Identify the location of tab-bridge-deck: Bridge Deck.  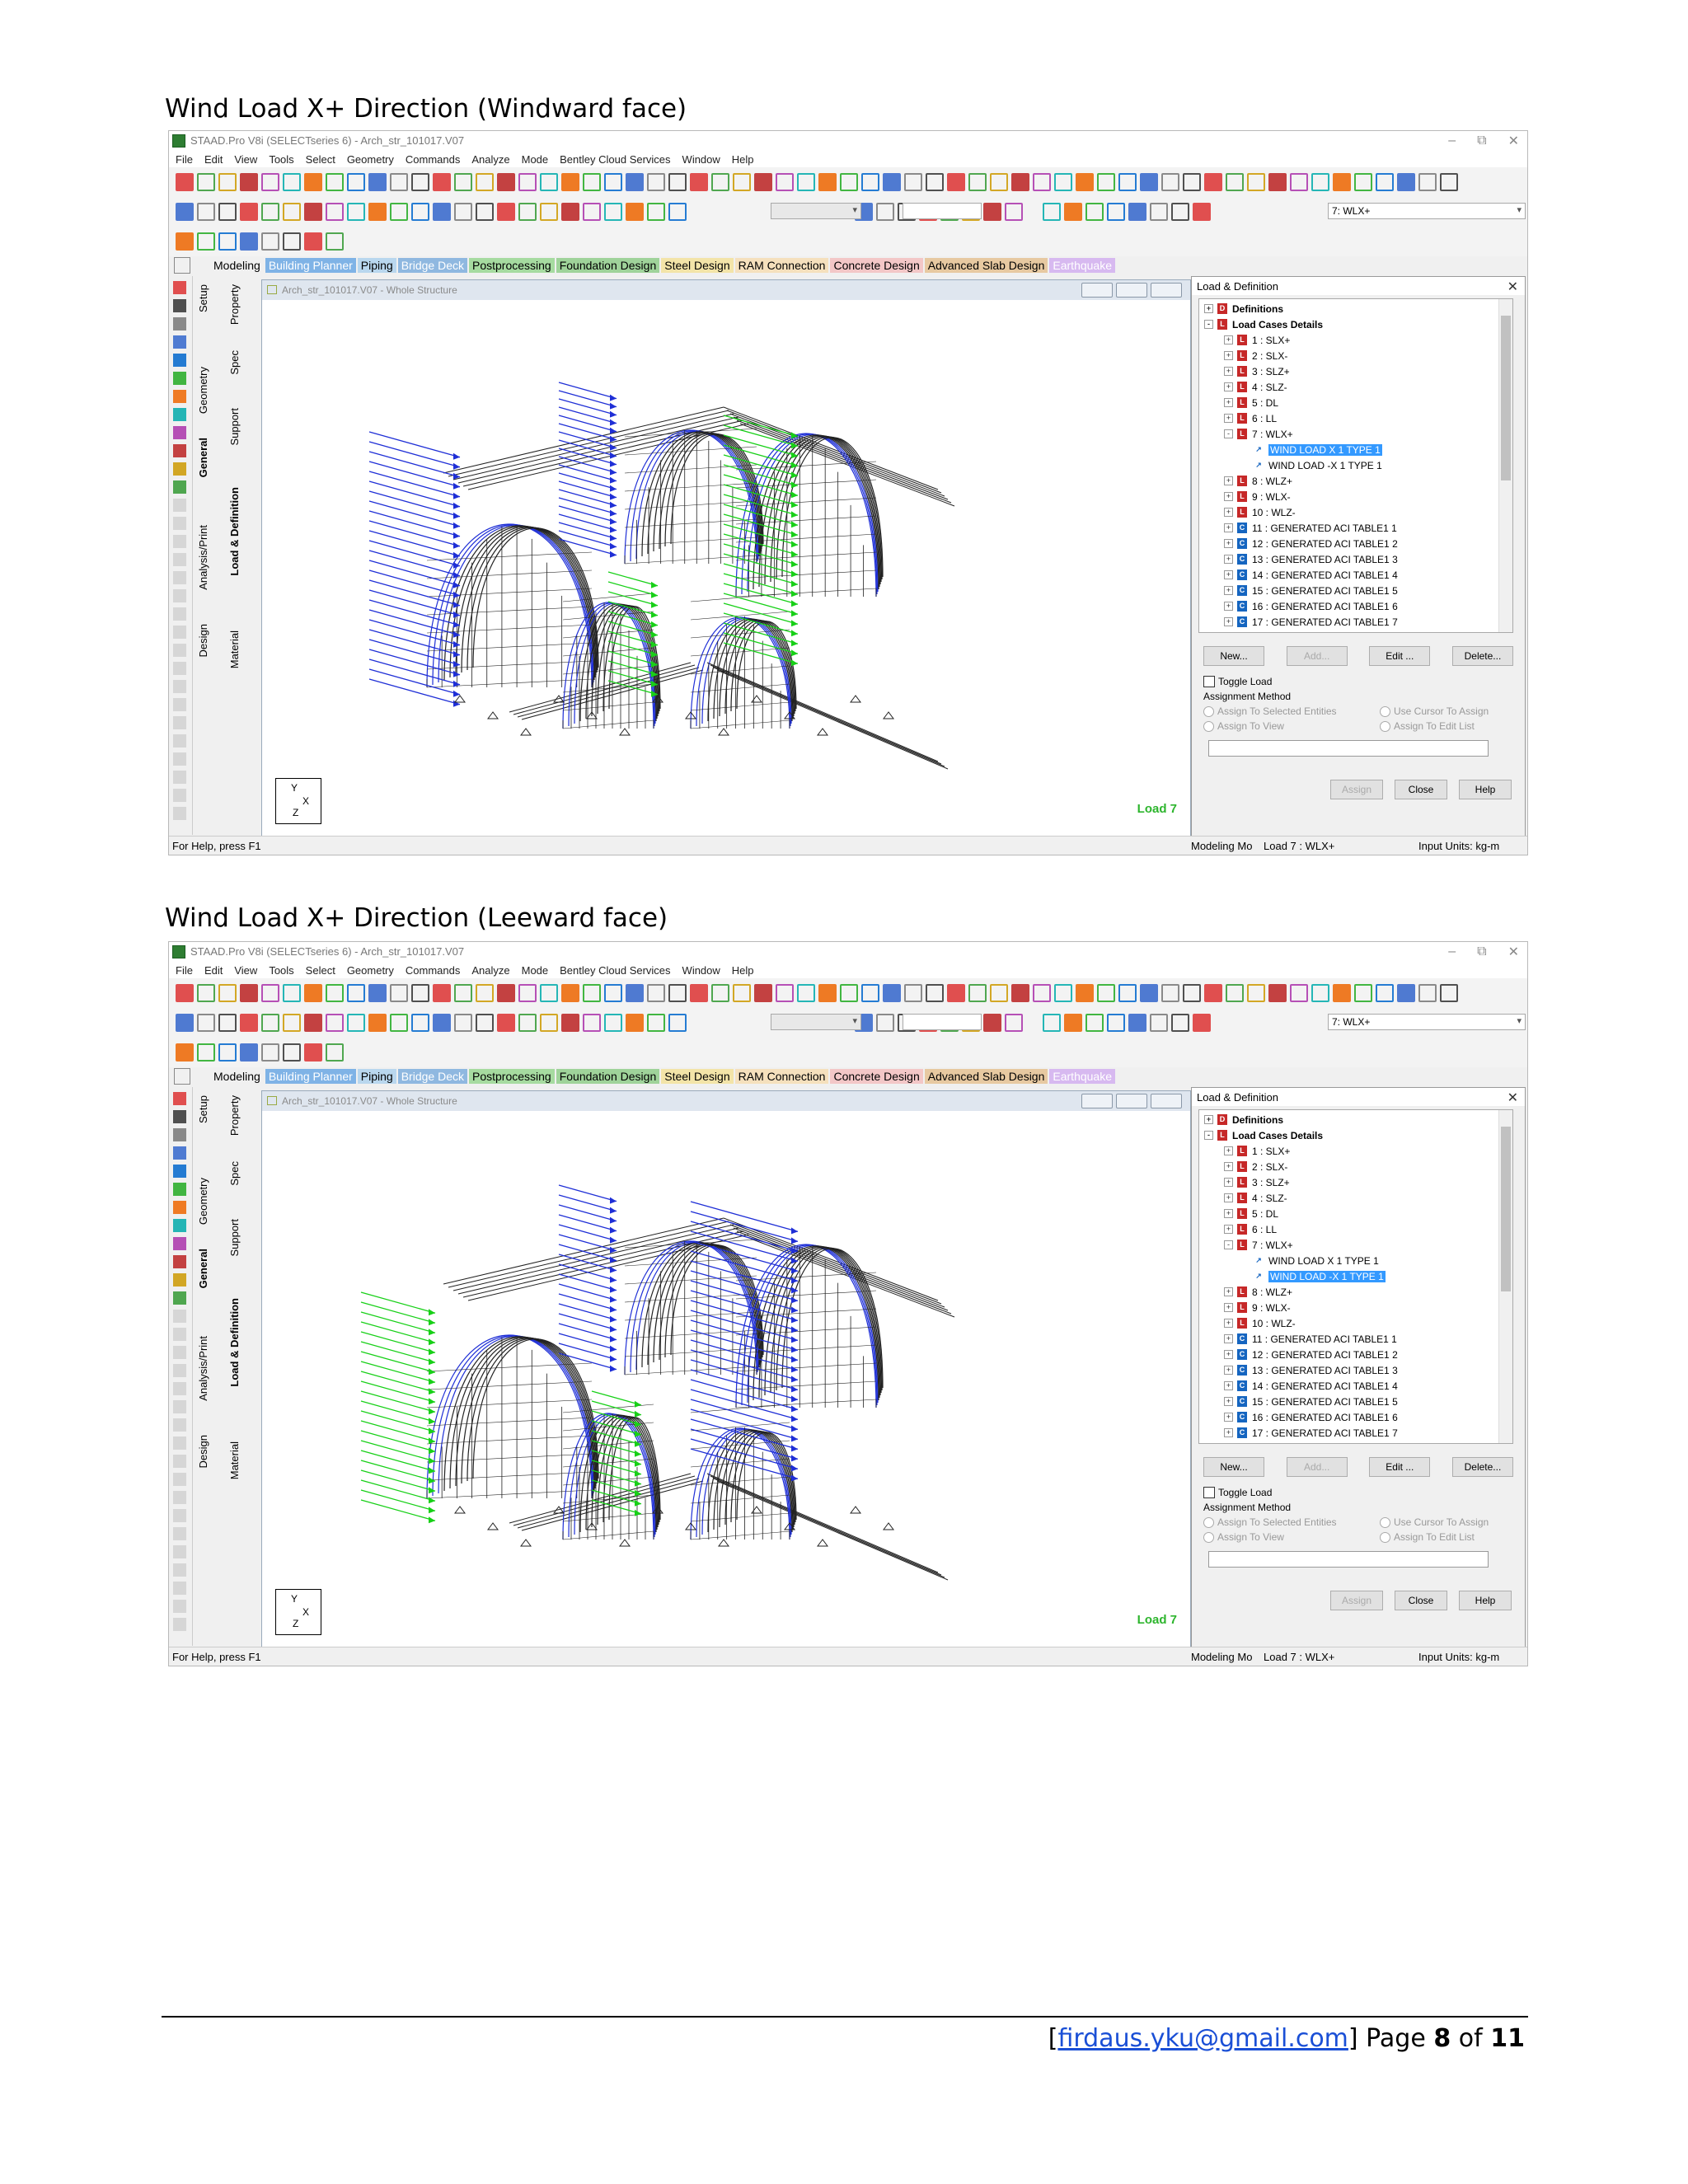
(432, 265).